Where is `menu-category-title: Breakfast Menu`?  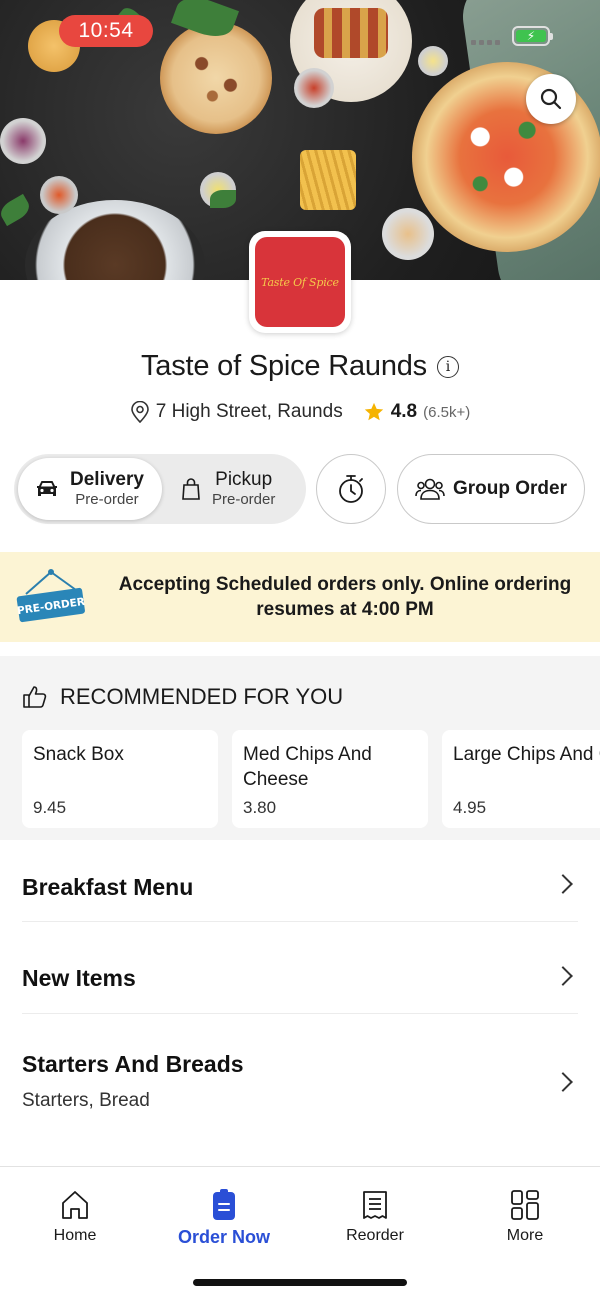 menu-category-title: Breakfast Menu is located at coordinates (108, 887).